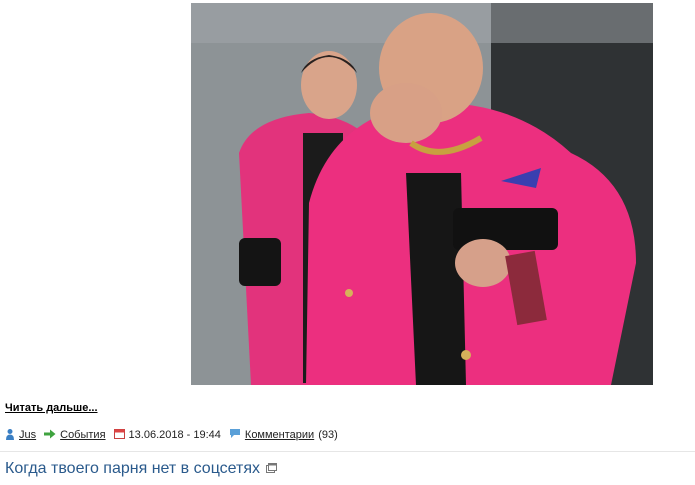  Describe the element at coordinates (132, 469) in the screenshot. I see `next-article-title-text: Когда твоего парня нет в соцсетях` at that location.